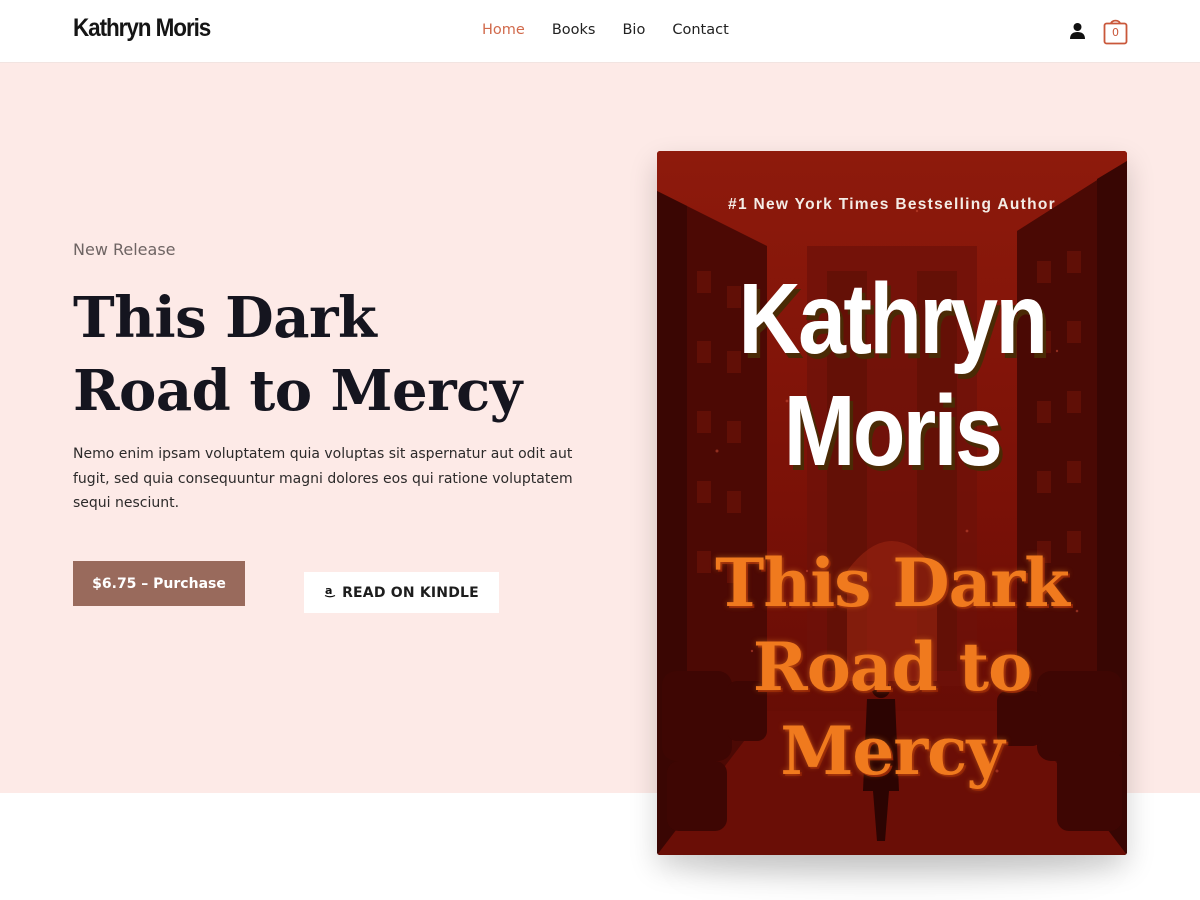 This screenshot has height=900, width=1200. I want to click on purchase-button: $6.75 – Purchase, so click(159, 583).